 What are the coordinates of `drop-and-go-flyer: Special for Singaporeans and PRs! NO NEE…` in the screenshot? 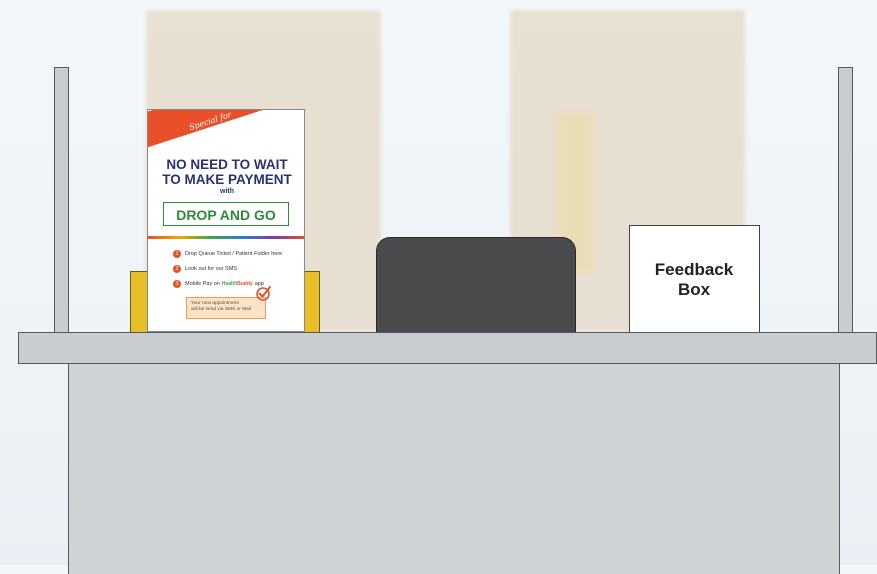 It's located at (226, 220).